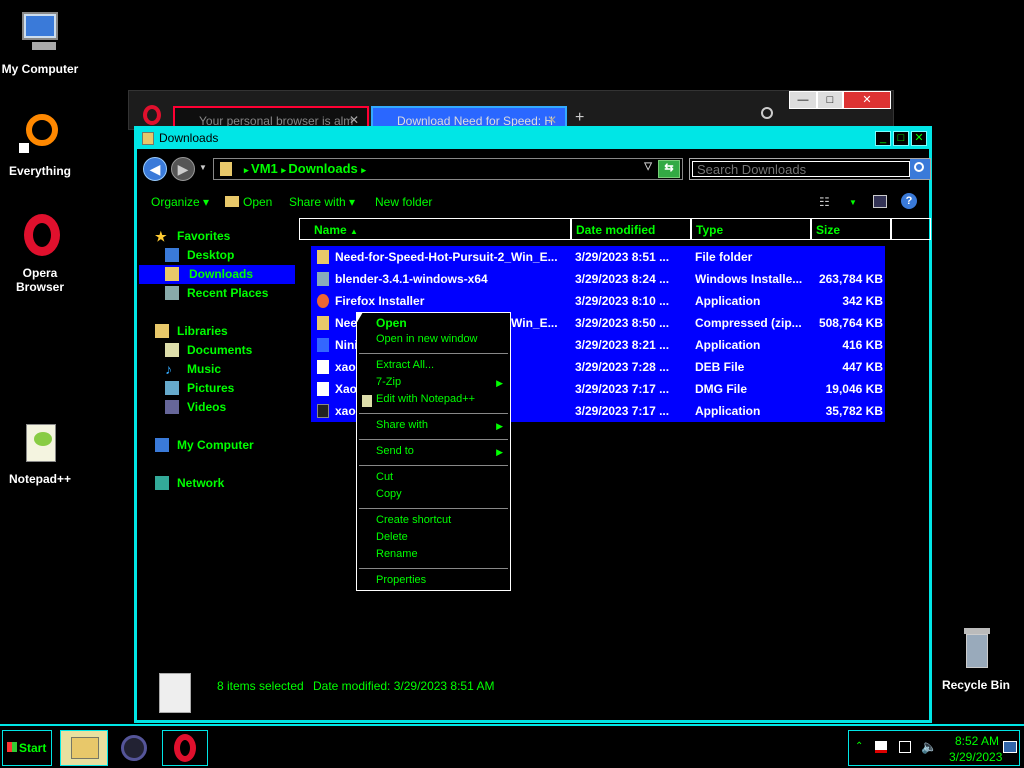  What do you see at coordinates (402, 425) in the screenshot?
I see `menu-item-share-with: Share with` at bounding box center [402, 425].